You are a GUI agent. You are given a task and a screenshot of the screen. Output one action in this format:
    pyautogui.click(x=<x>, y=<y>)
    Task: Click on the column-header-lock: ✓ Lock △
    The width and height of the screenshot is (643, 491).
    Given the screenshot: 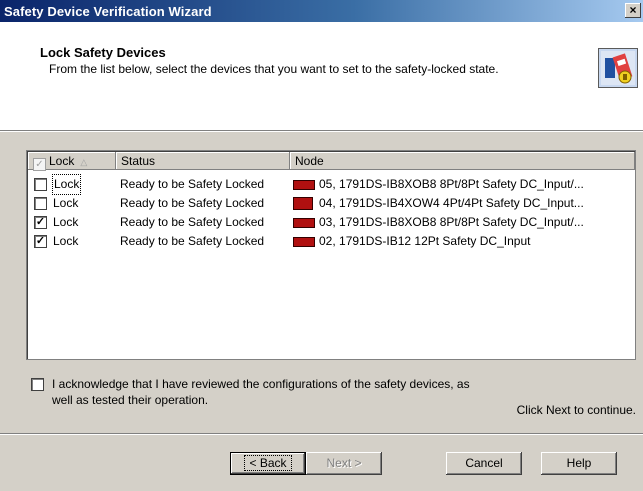 What is the action you would take?
    pyautogui.click(x=72, y=161)
    